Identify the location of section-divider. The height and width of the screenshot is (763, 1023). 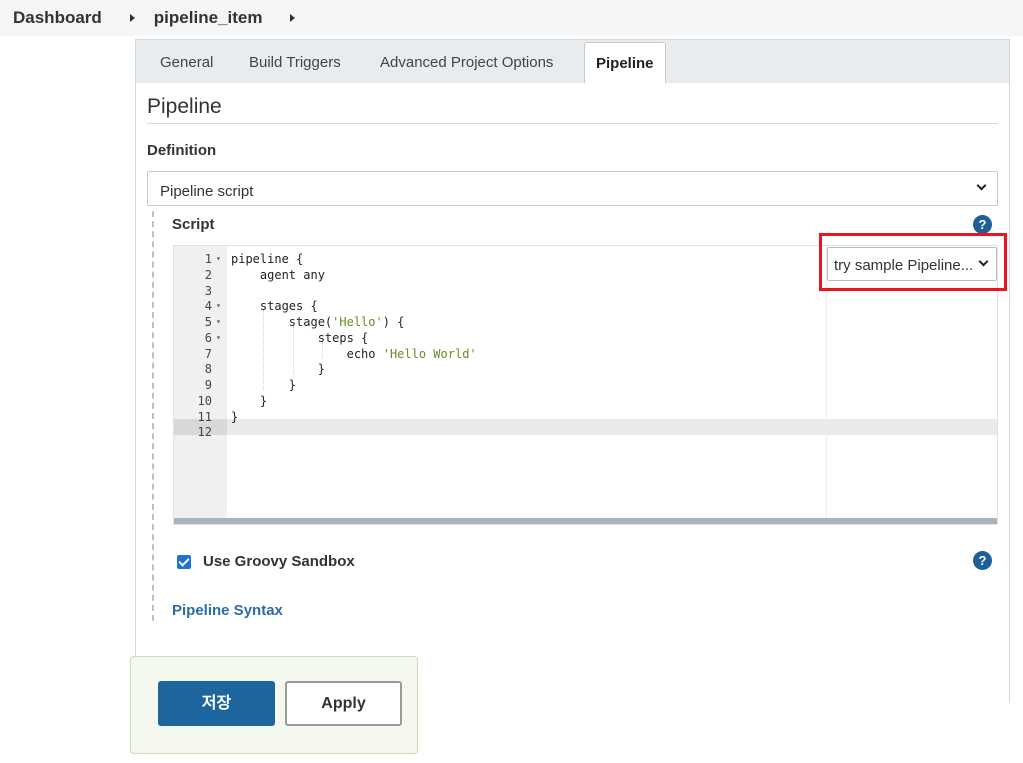
(572, 123).